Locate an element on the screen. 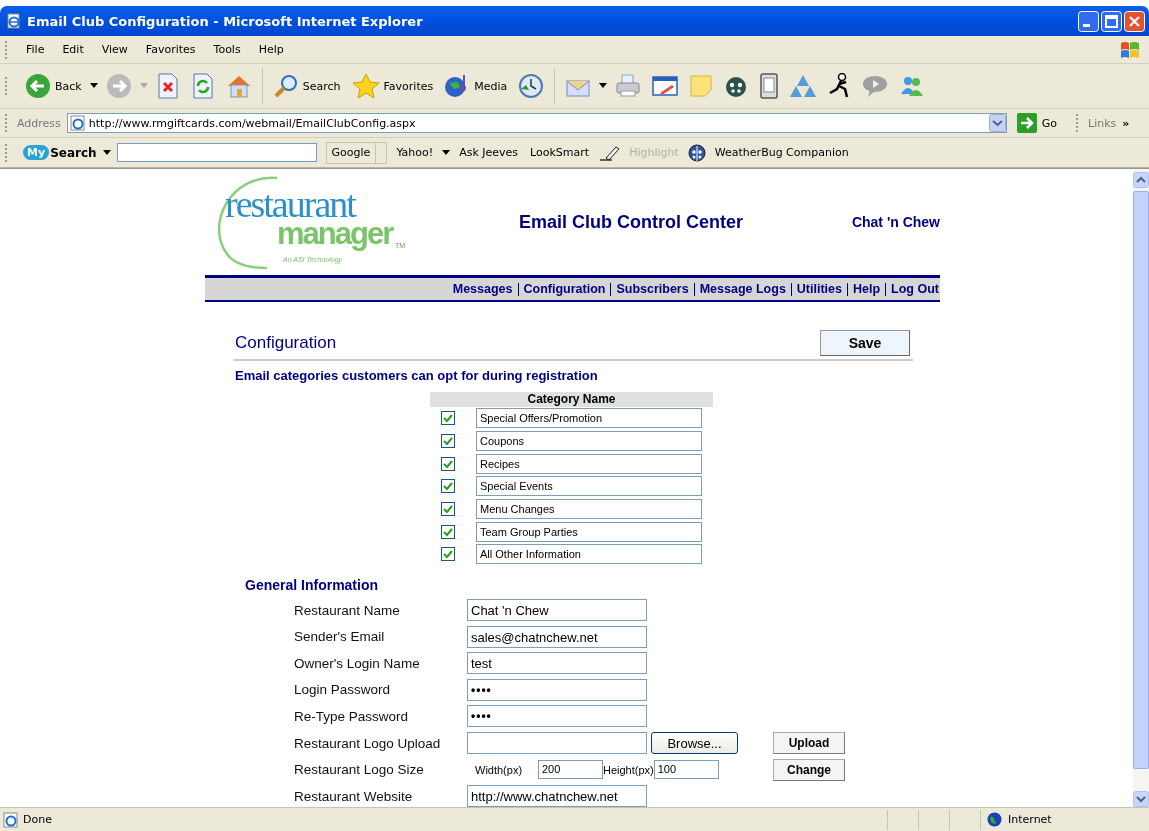 The height and width of the screenshot is (831, 1149). search-button: Search is located at coordinates (306, 86).